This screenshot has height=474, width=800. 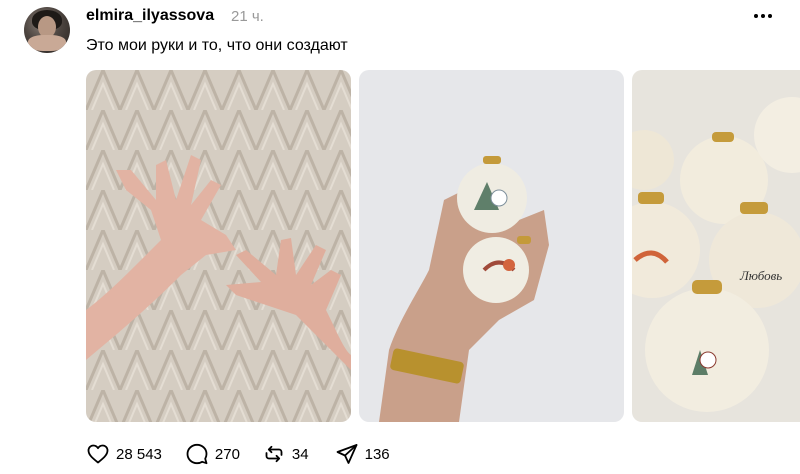 I want to click on share-button: 136, so click(x=362, y=454).